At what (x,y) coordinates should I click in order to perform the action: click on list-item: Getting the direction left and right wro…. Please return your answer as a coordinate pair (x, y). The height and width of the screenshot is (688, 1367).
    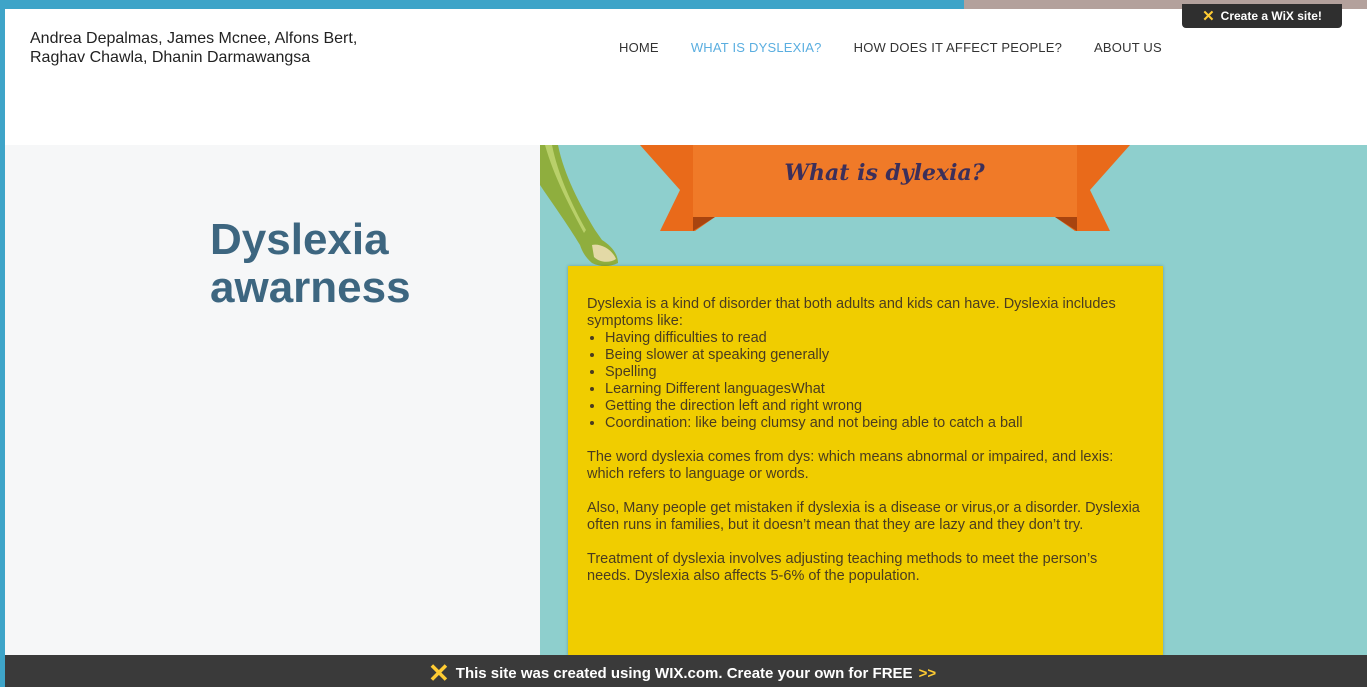
    Looking at the image, I should click on (873, 406).